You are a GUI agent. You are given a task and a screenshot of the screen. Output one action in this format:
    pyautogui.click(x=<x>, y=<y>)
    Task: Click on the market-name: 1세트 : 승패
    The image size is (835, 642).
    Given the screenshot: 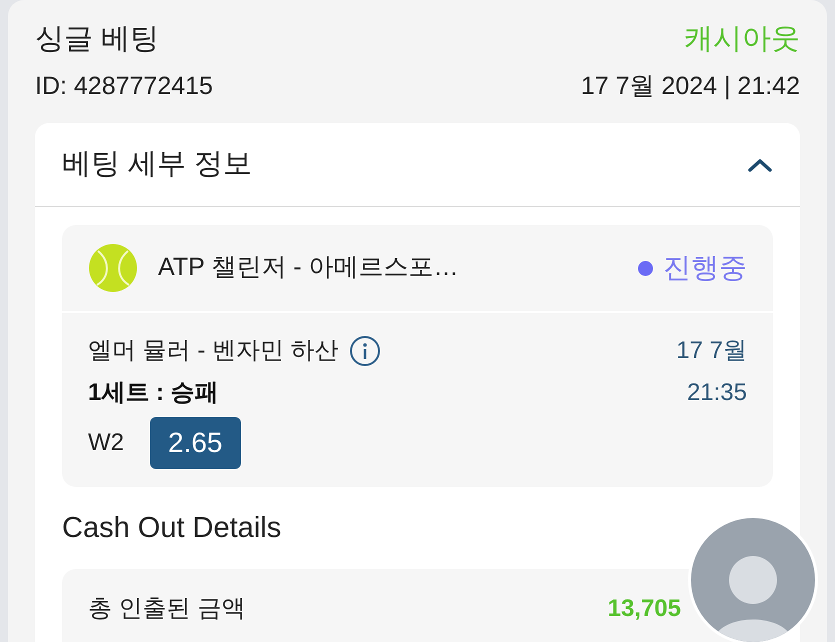 What is the action you would take?
    pyautogui.click(x=154, y=393)
    